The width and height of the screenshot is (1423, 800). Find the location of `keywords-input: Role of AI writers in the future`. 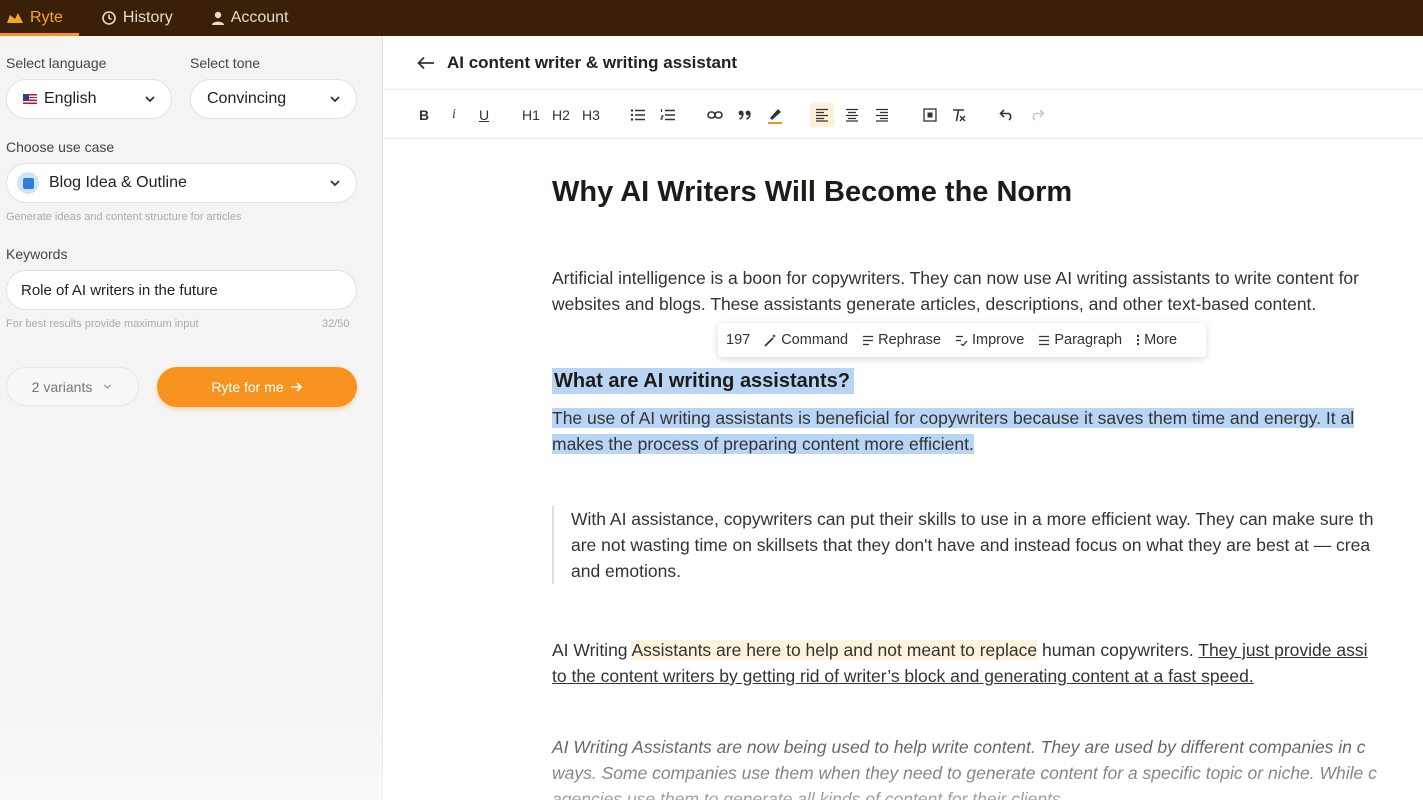

keywords-input: Role of AI writers in the future is located at coordinates (181, 290).